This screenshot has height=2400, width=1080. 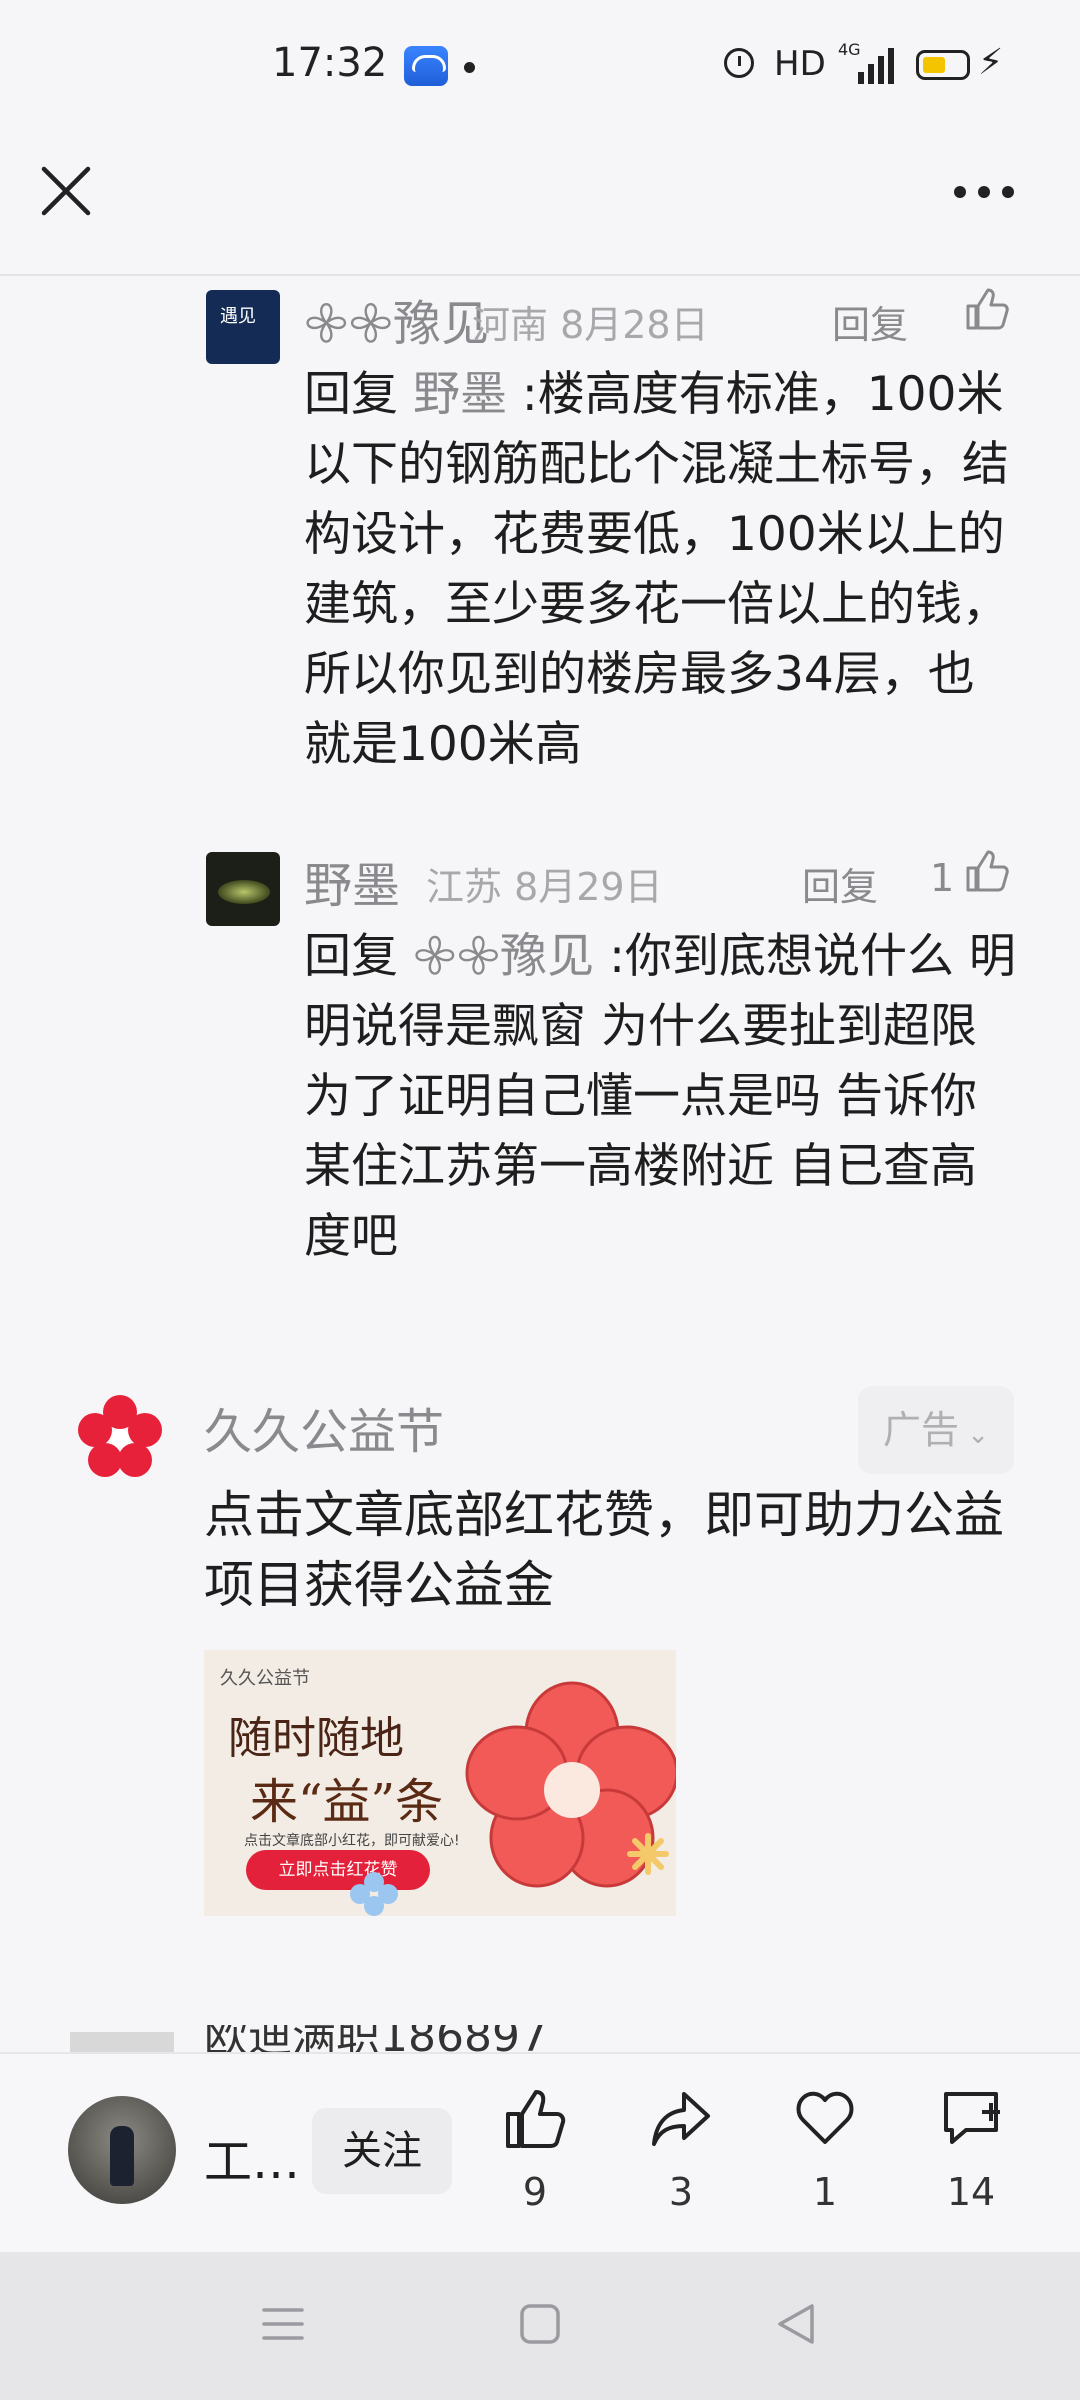 I want to click on comment-count: 14, so click(x=971, y=2192).